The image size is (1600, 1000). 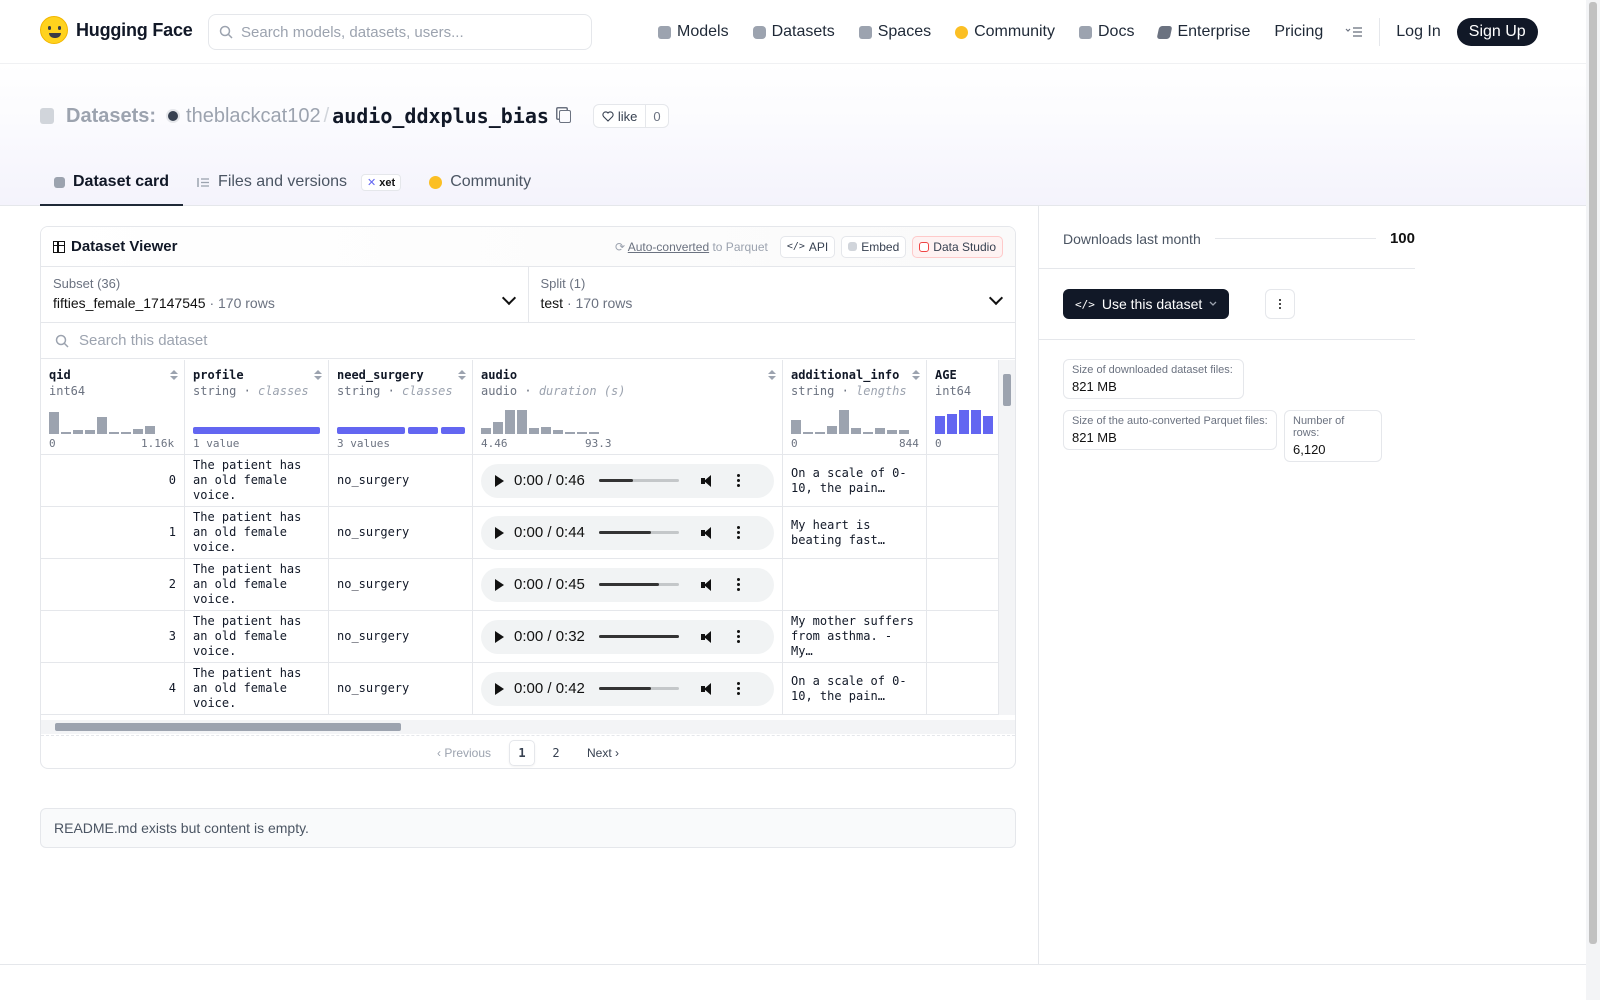 What do you see at coordinates (113, 407) in the screenshot?
I see `column-header-0: qid int64 0 1.16k` at bounding box center [113, 407].